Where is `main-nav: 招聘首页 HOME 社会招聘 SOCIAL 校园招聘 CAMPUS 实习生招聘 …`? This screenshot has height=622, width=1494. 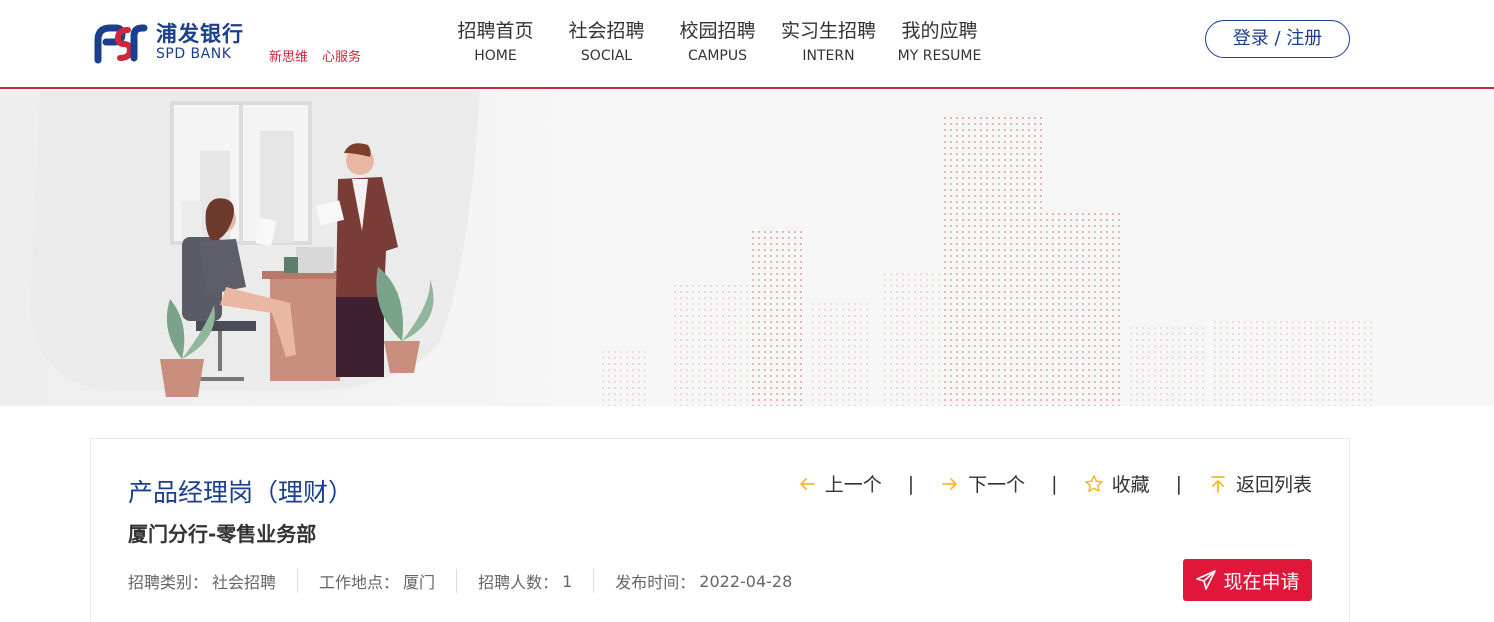 main-nav: 招聘首页 HOME 社会招聘 SOCIAL 校园招聘 CAMPUS 实习生招聘 … is located at coordinates (717, 42).